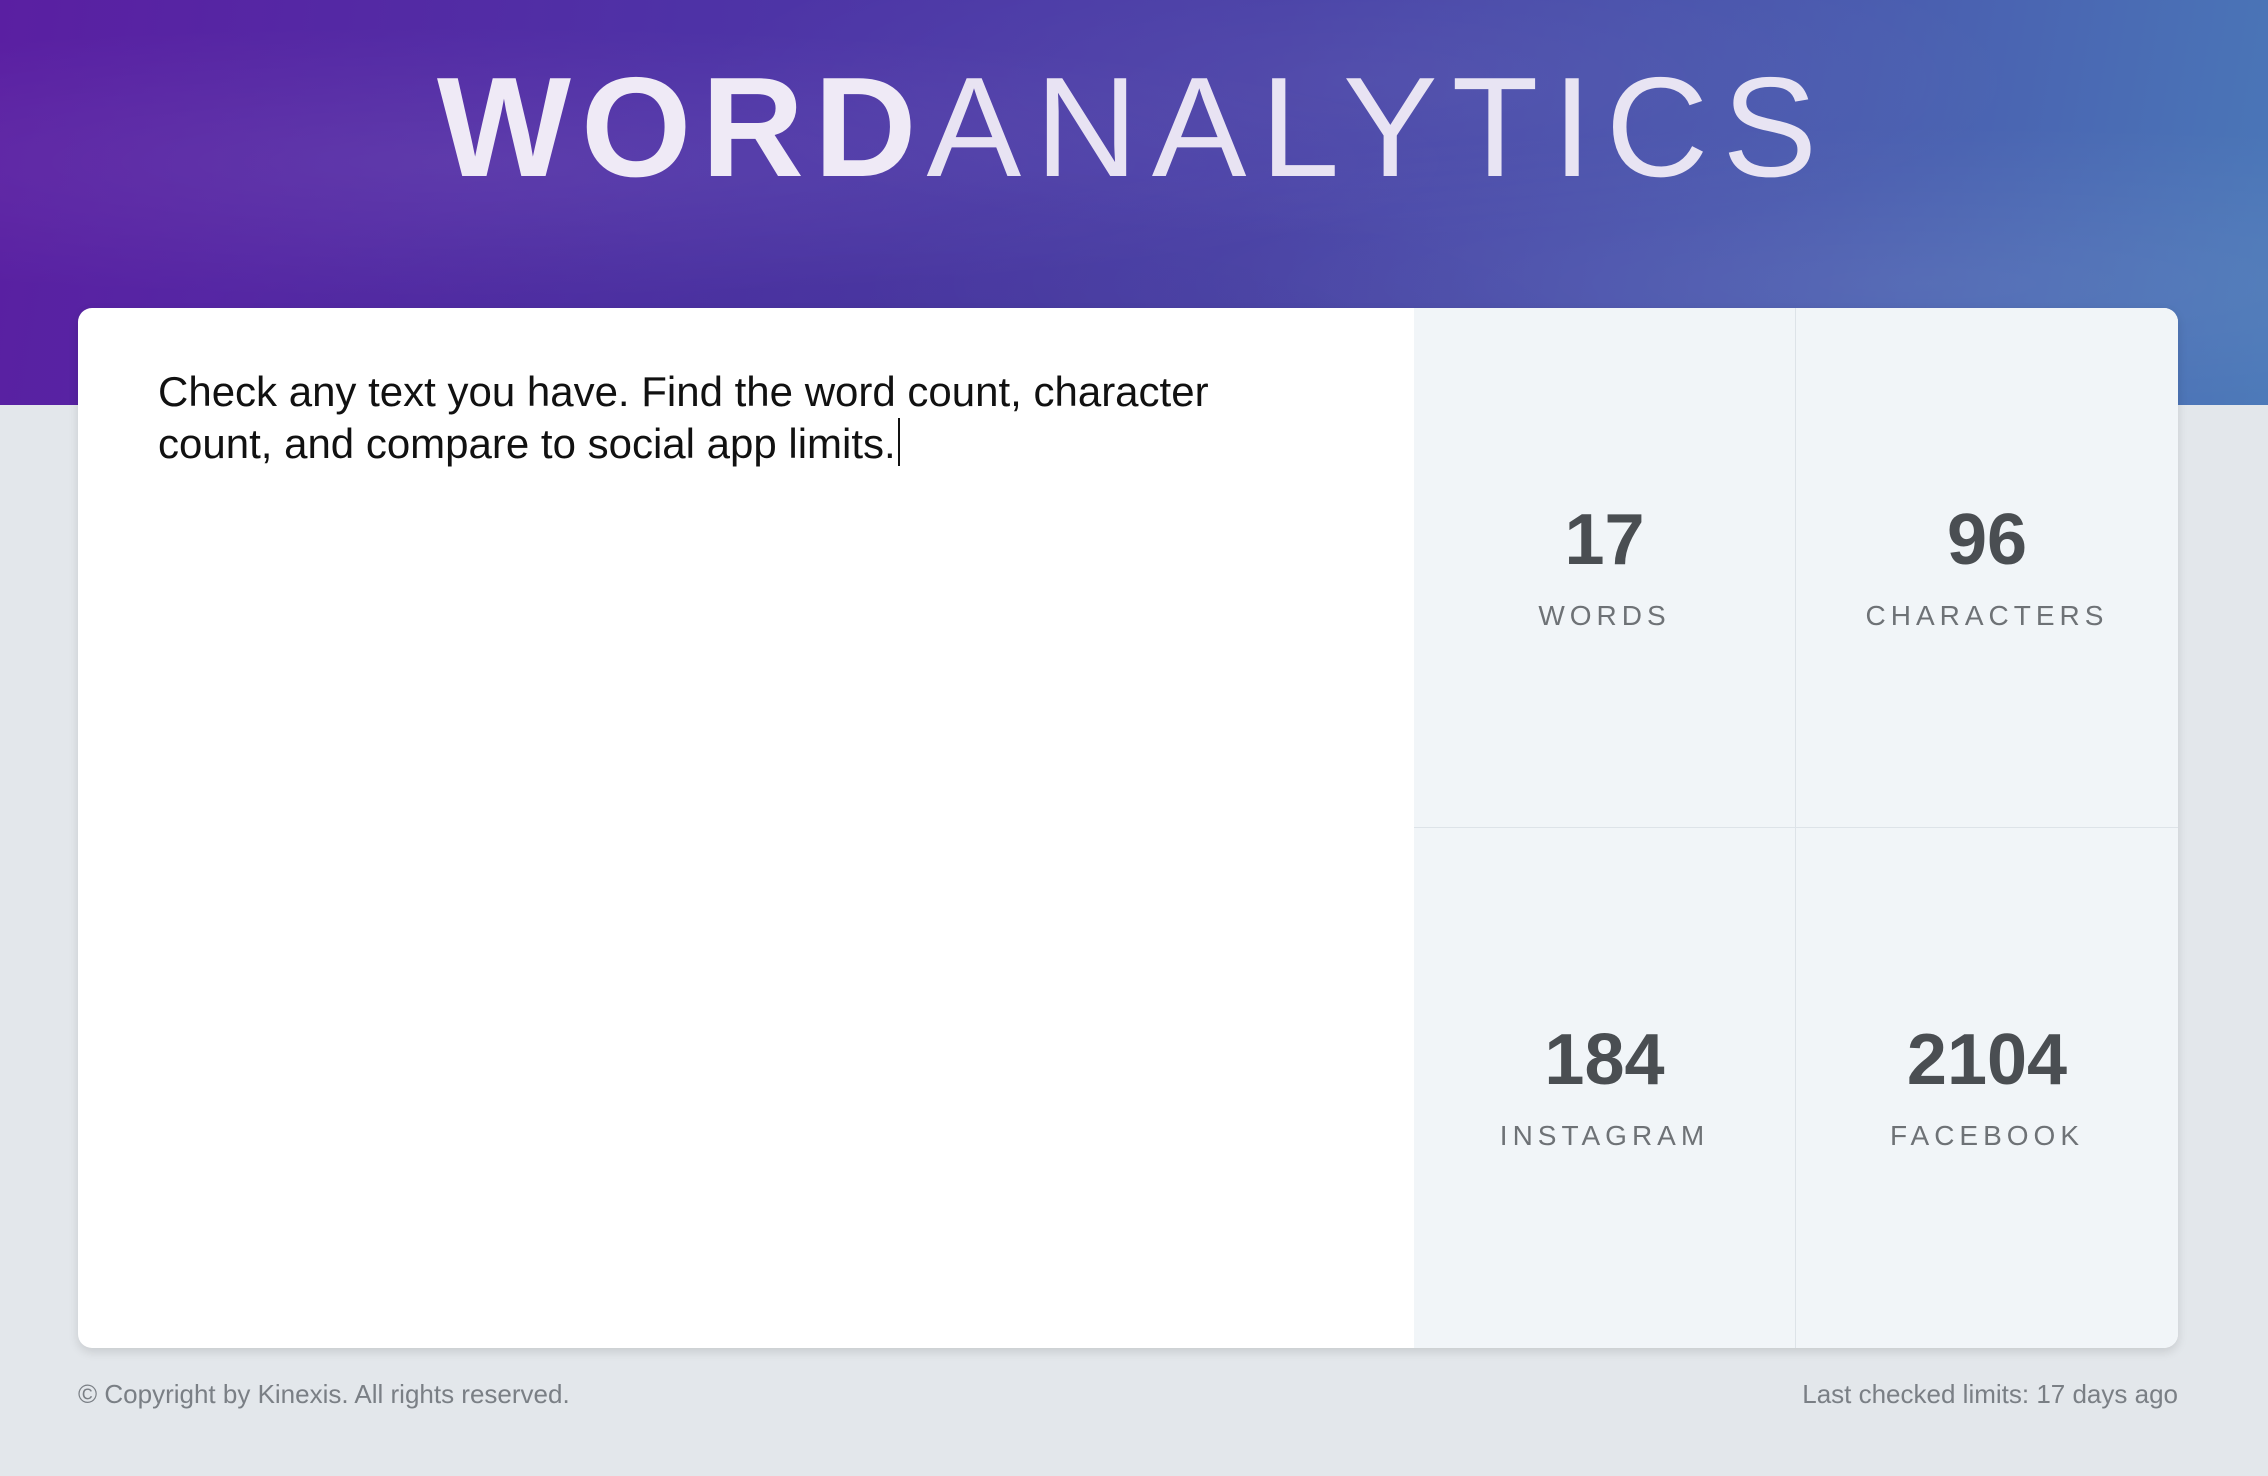 The image size is (2268, 1476). Describe the element at coordinates (1987, 1060) in the screenshot. I see `stat-facebook-value: 2104` at that location.